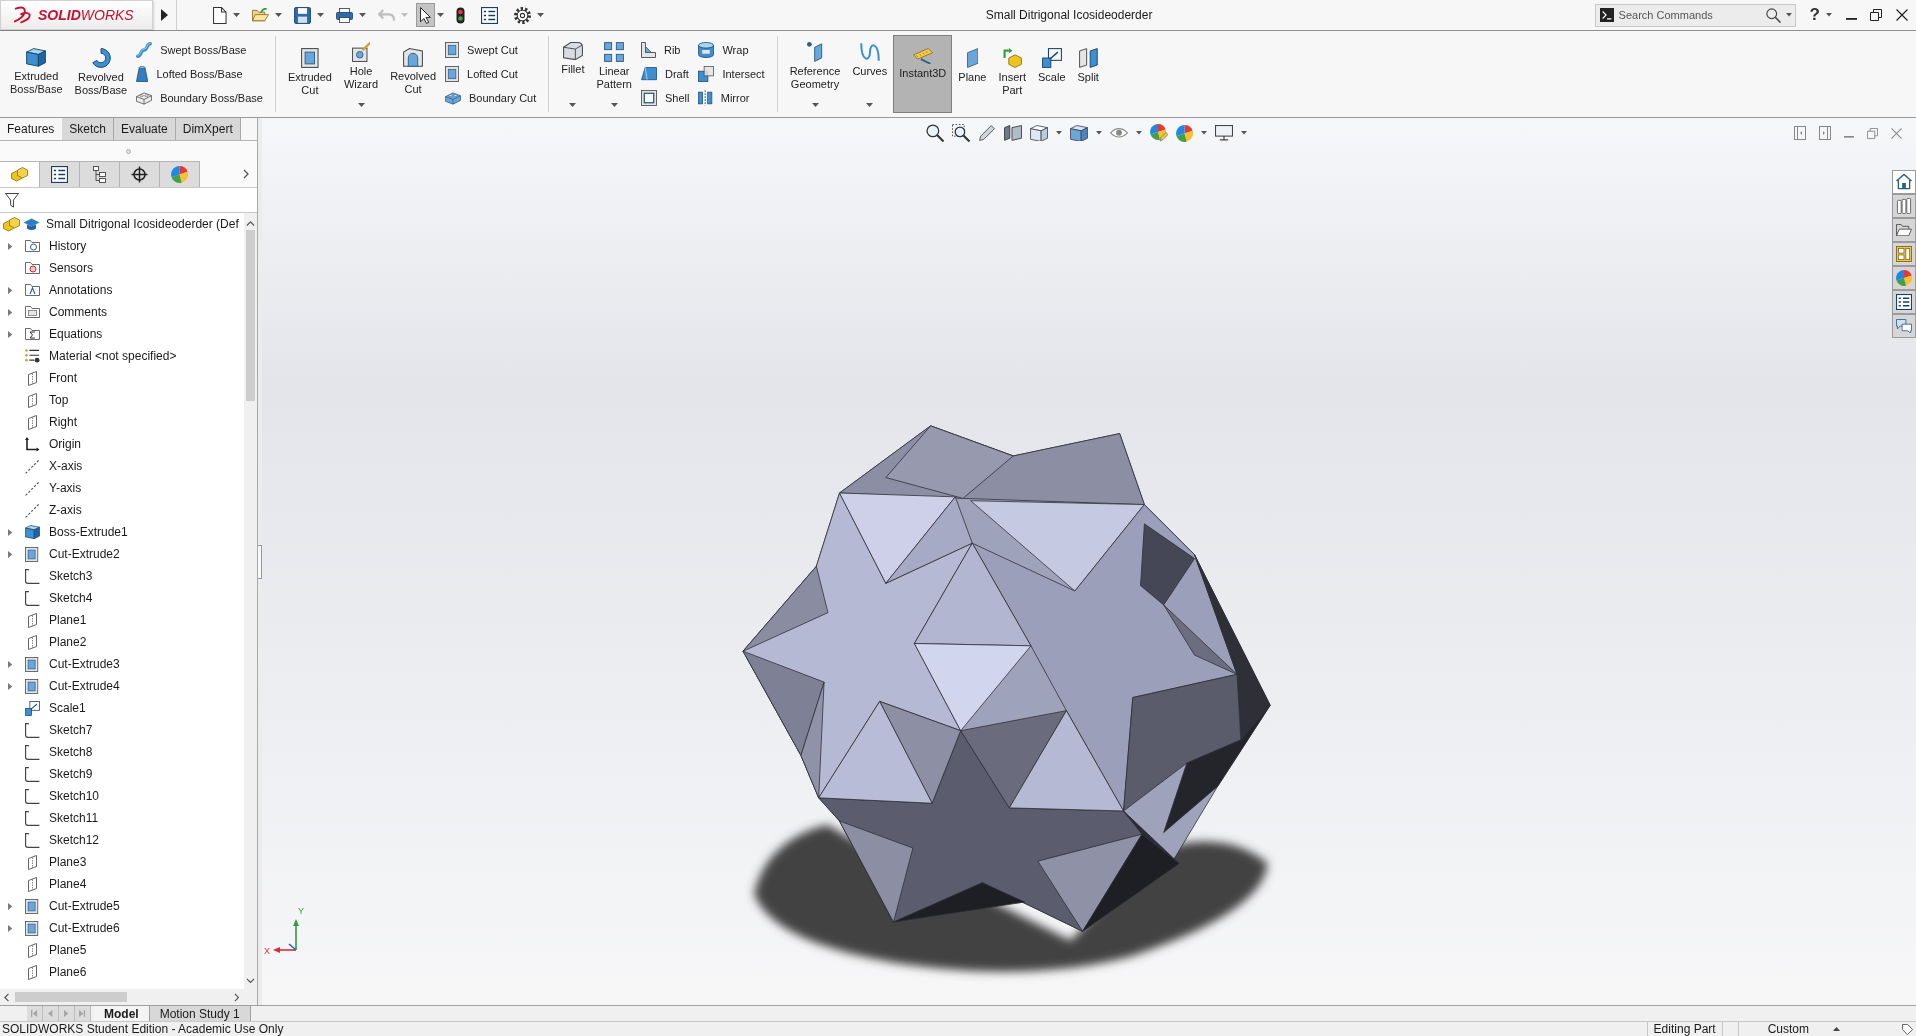 Image resolution: width=1916 pixels, height=1036 pixels. I want to click on tree-item: Origin, so click(65, 444).